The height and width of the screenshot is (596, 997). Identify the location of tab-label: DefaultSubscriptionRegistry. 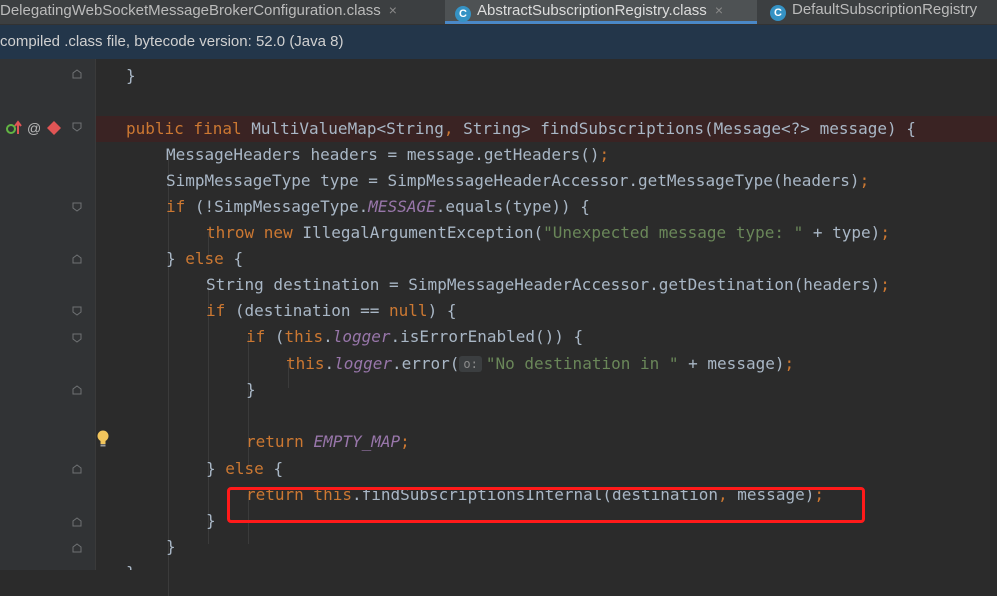
(885, 9).